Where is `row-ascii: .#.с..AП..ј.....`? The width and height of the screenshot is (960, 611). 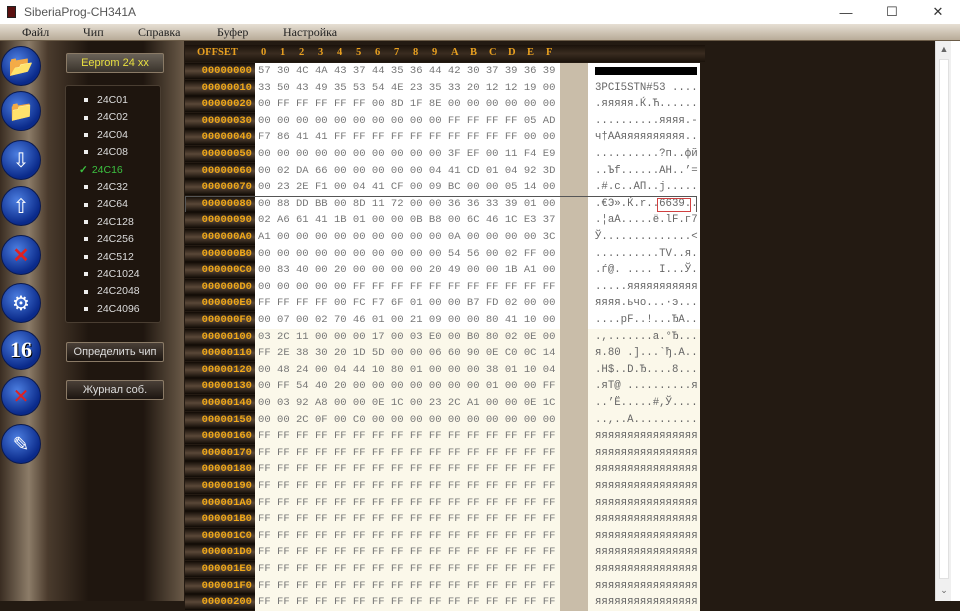
row-ascii: .#.с..AП..ј..... is located at coordinates (644, 188).